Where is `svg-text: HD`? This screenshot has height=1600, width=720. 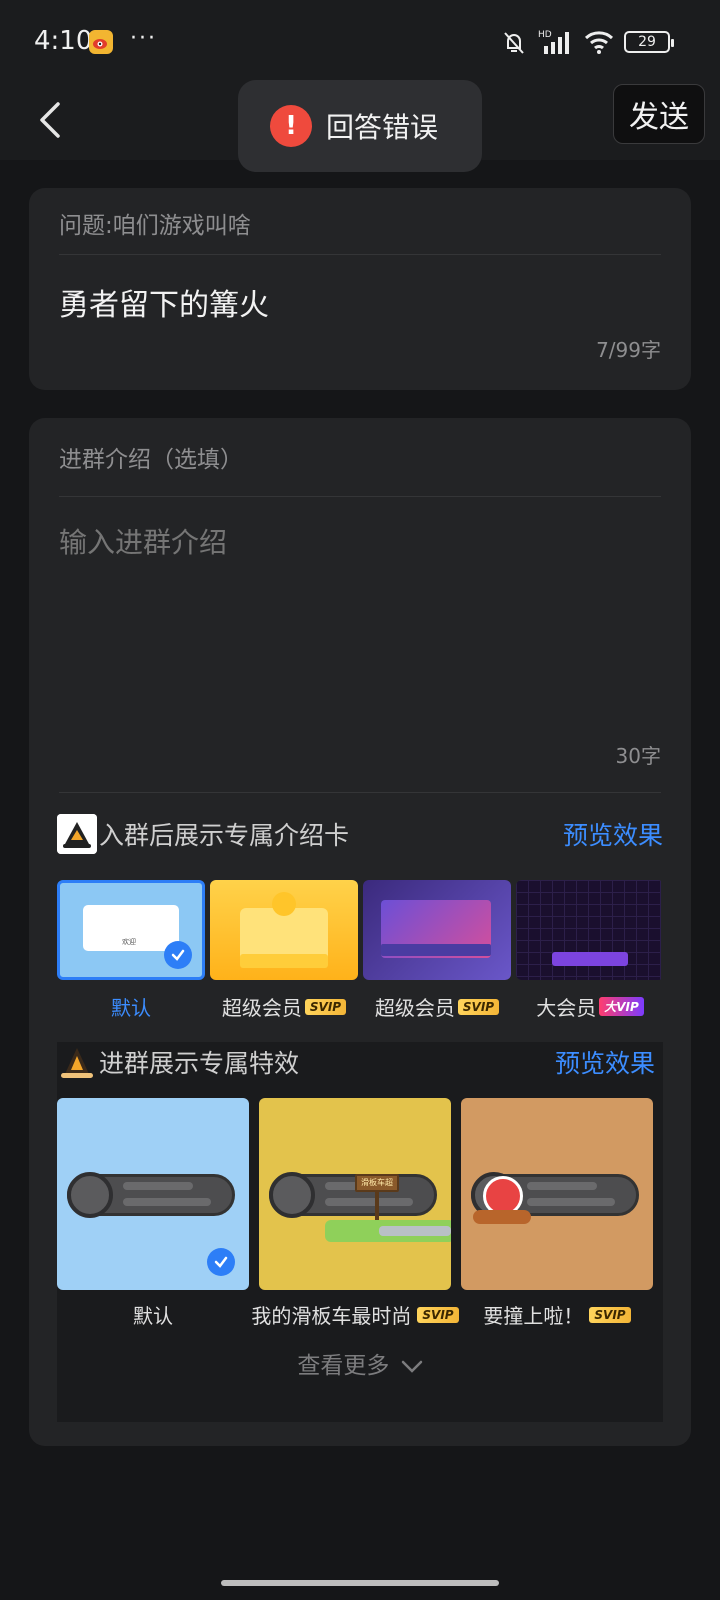 svg-text: HD is located at coordinates (545, 35).